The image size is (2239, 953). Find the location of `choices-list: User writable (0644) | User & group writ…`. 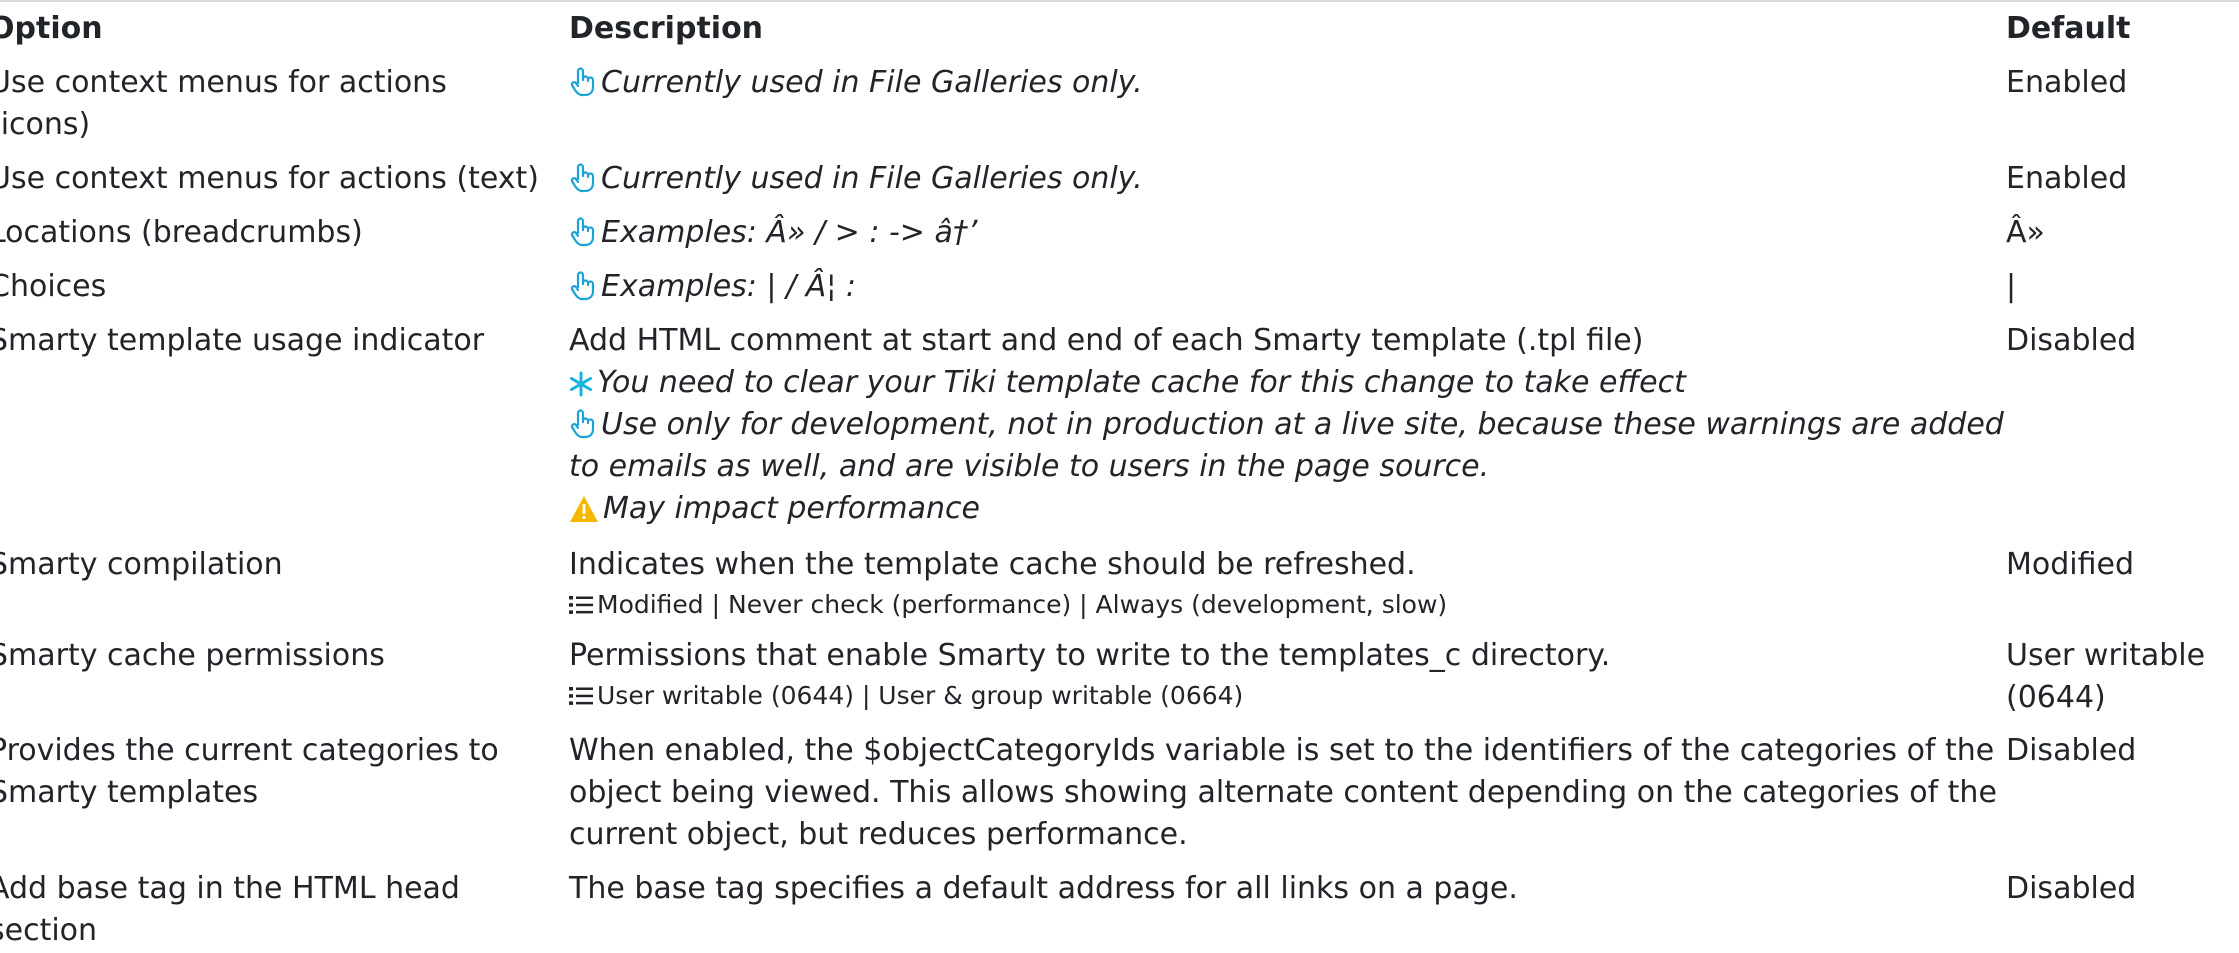

choices-list: User writable (0644) | User & group writ… is located at coordinates (906, 696).